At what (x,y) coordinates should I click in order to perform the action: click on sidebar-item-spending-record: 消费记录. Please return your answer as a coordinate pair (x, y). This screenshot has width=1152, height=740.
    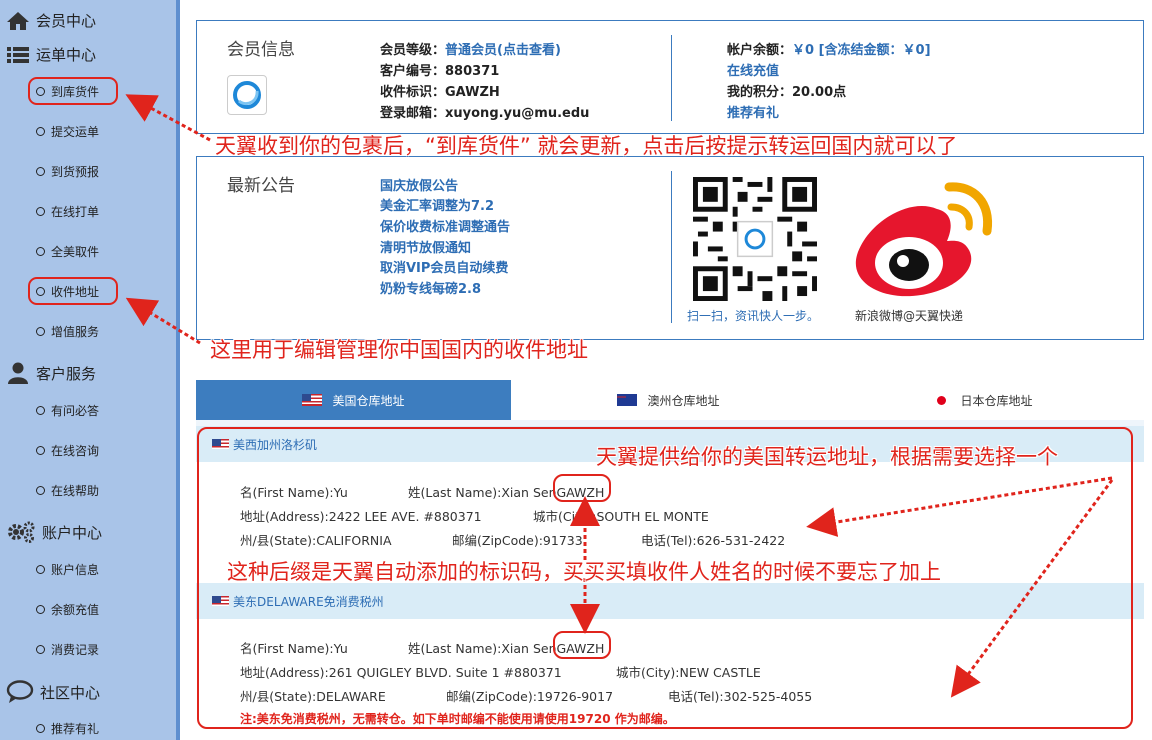
    Looking at the image, I should click on (67, 649).